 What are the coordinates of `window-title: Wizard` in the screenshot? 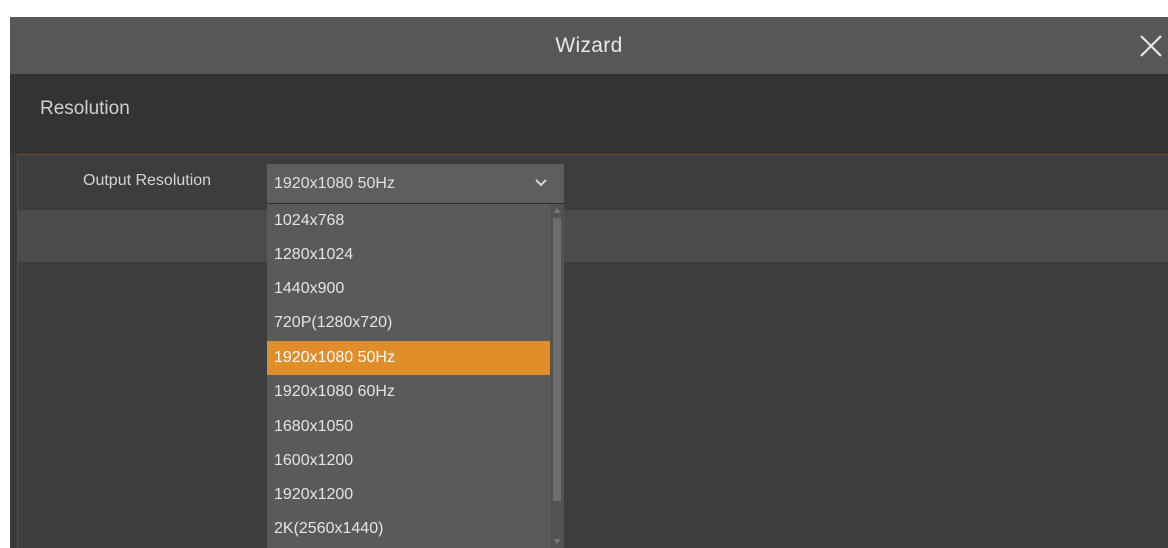 It's located at (589, 45).